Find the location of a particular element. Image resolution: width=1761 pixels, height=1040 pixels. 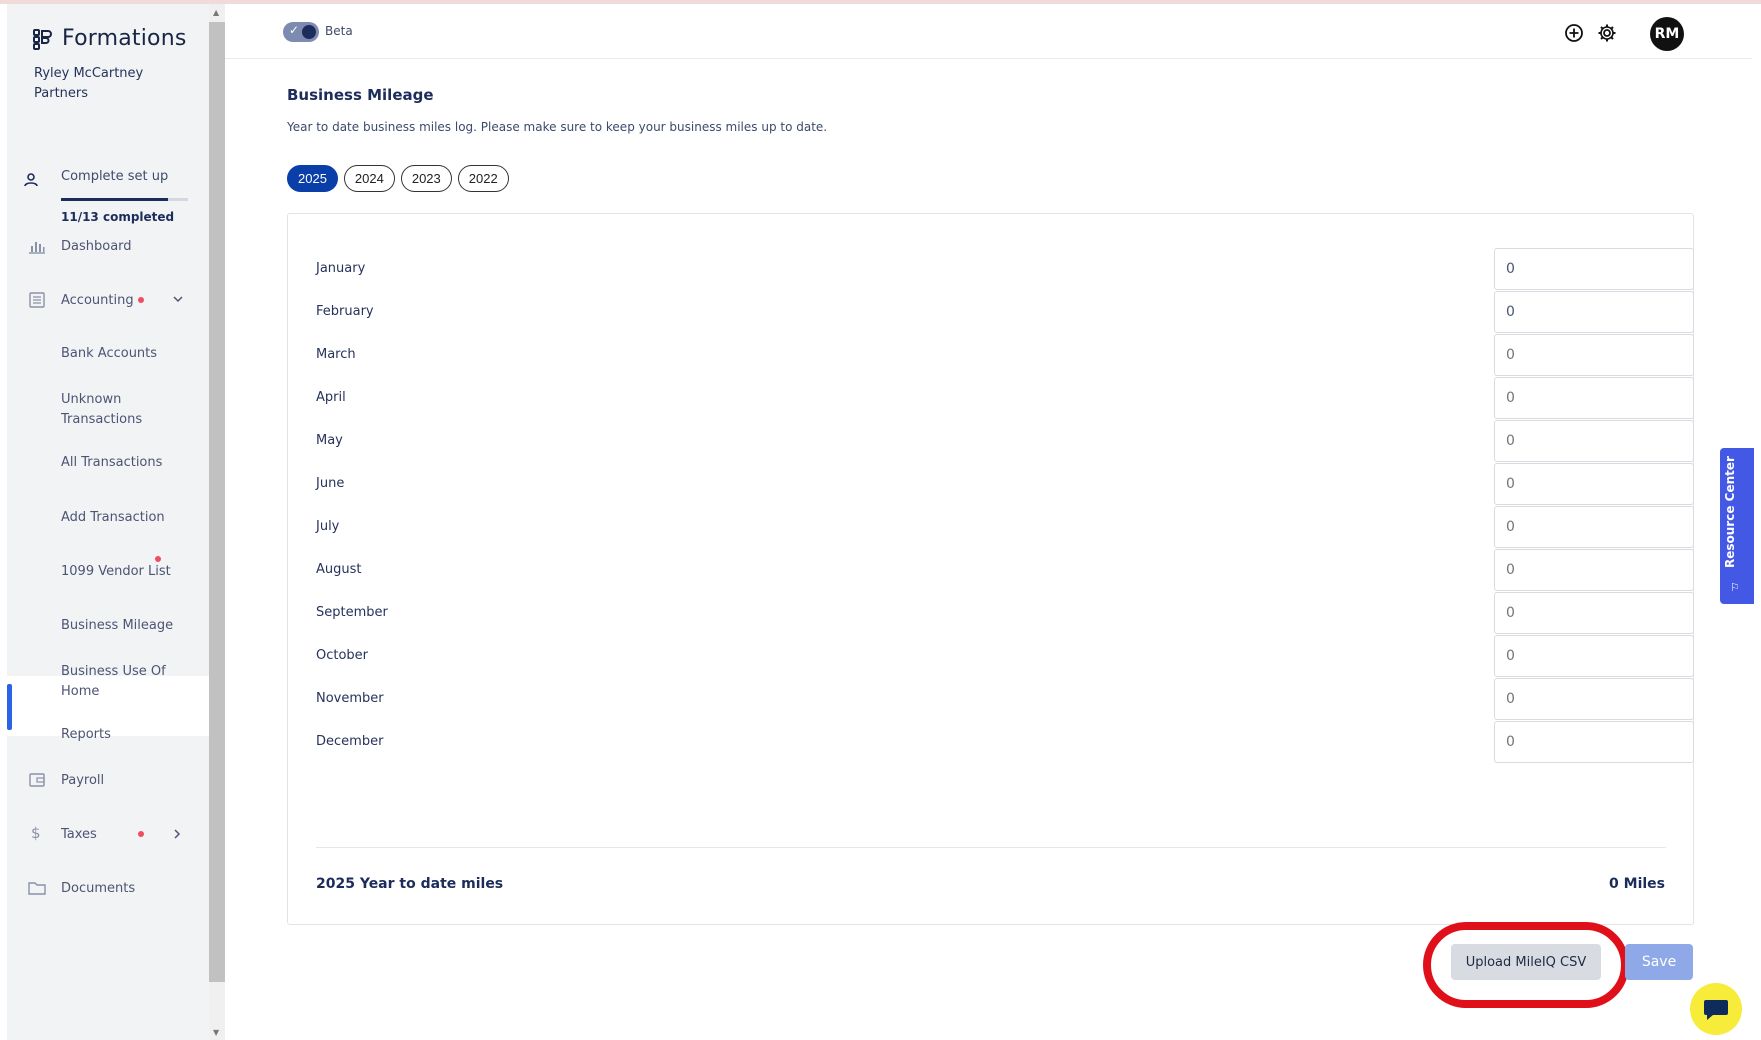

dollar-icon: $ is located at coordinates (36, 833).